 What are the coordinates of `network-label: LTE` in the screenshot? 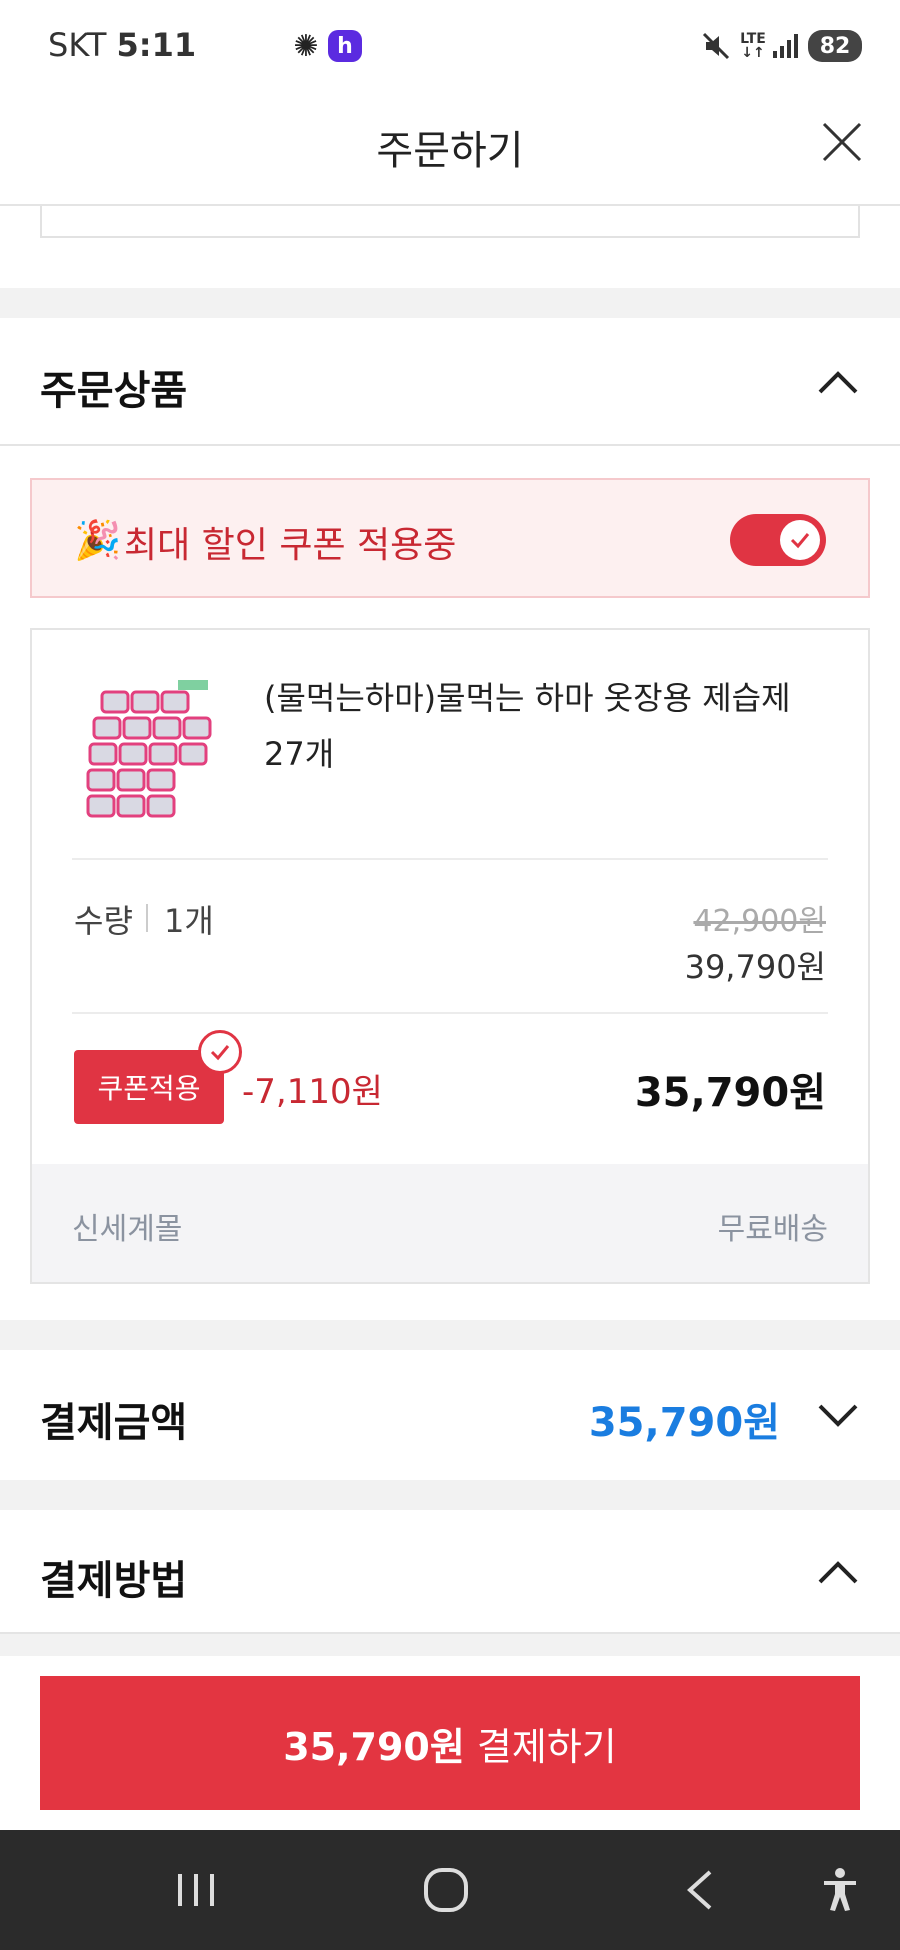 It's located at (753, 39).